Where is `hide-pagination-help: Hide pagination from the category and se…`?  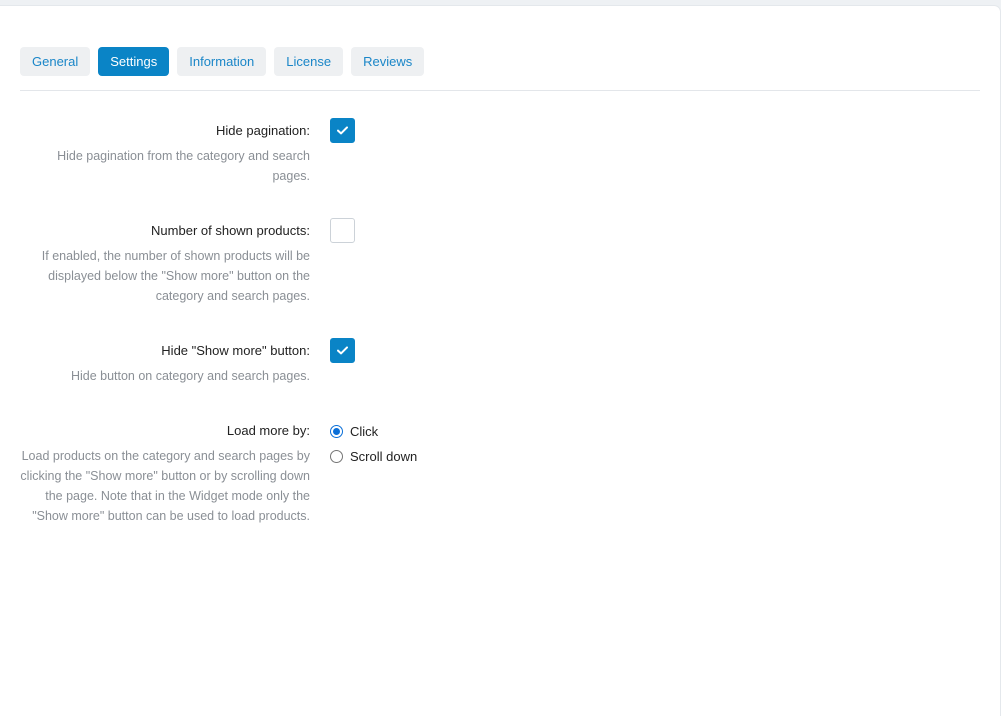 hide-pagination-help: Hide pagination from the category and se… is located at coordinates (183, 166).